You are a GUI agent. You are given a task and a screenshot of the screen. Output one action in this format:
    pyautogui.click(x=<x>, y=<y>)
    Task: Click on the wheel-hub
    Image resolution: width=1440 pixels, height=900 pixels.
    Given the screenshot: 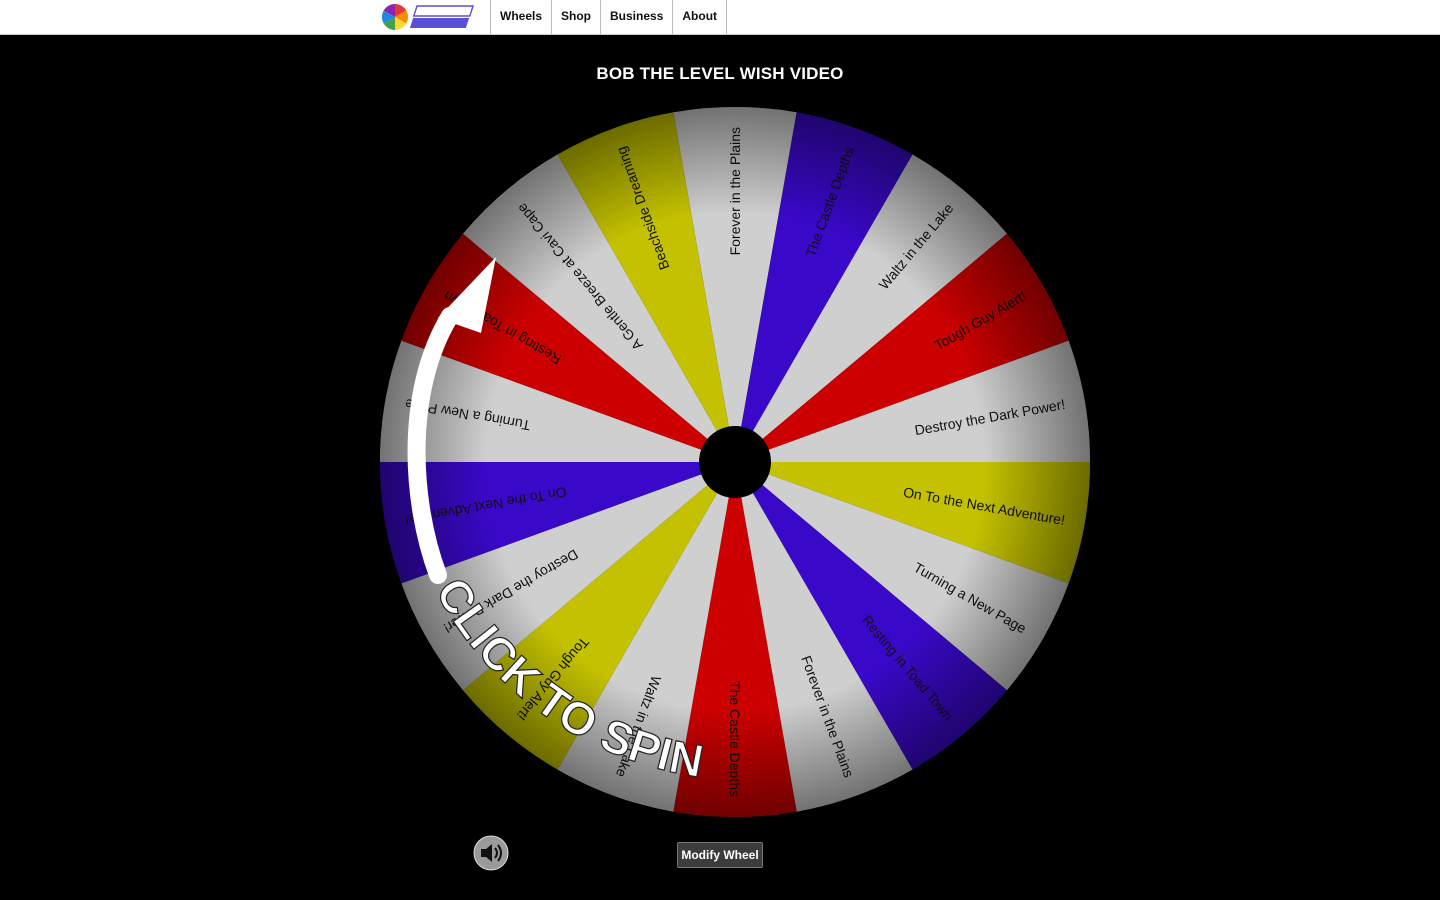 What is the action you would take?
    pyautogui.click(x=735, y=462)
    